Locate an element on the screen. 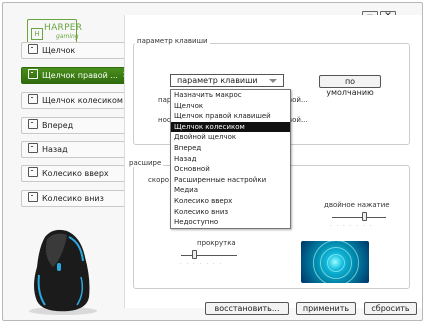 The height and width of the screenshot is (323, 427). scroll-ticks: ······· is located at coordinates (203, 264).